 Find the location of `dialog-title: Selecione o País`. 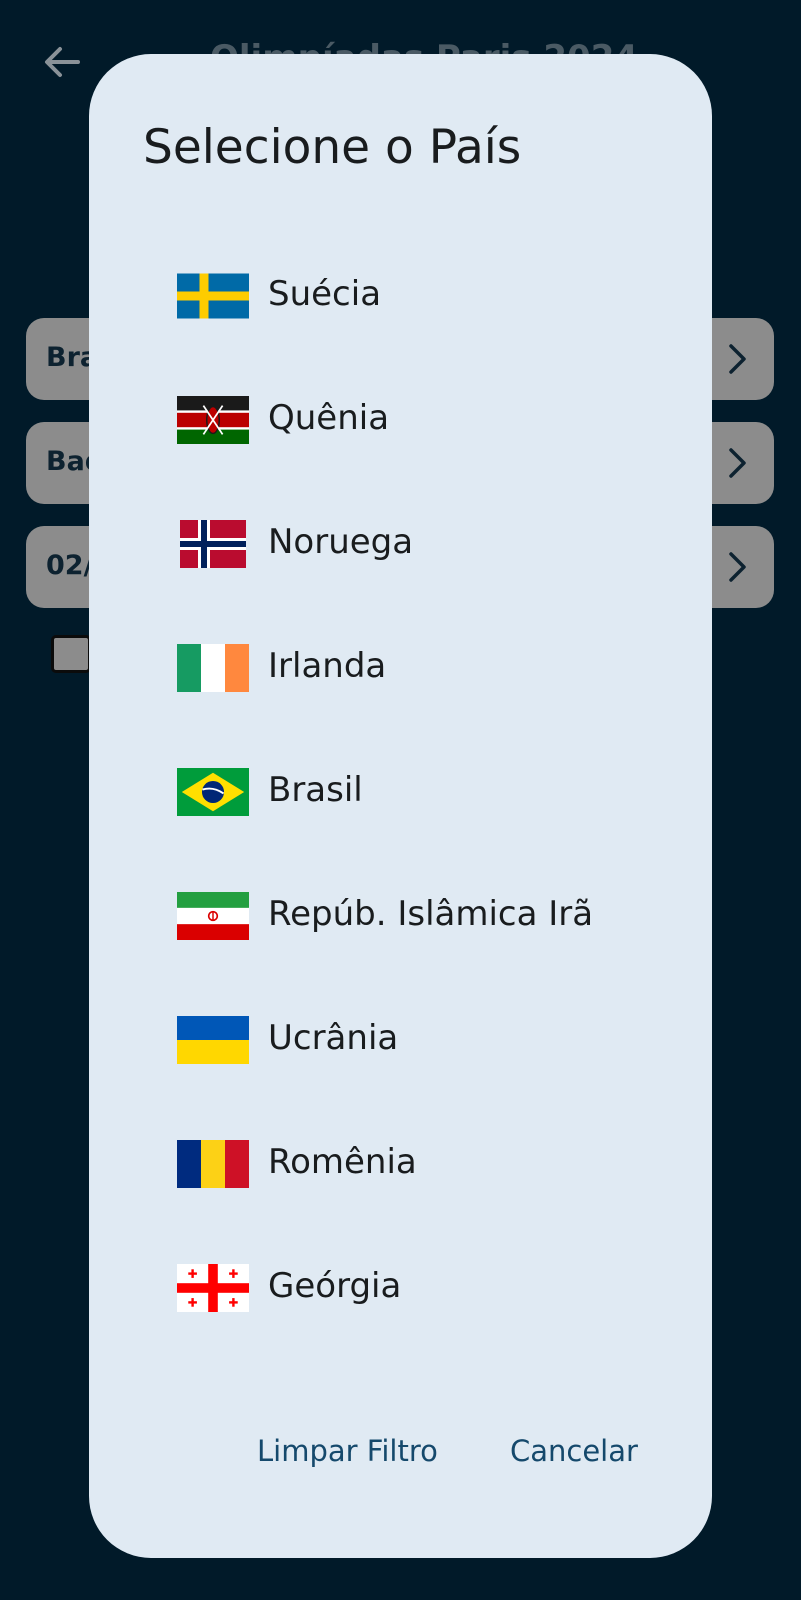

dialog-title: Selecione o País is located at coordinates (332, 147).